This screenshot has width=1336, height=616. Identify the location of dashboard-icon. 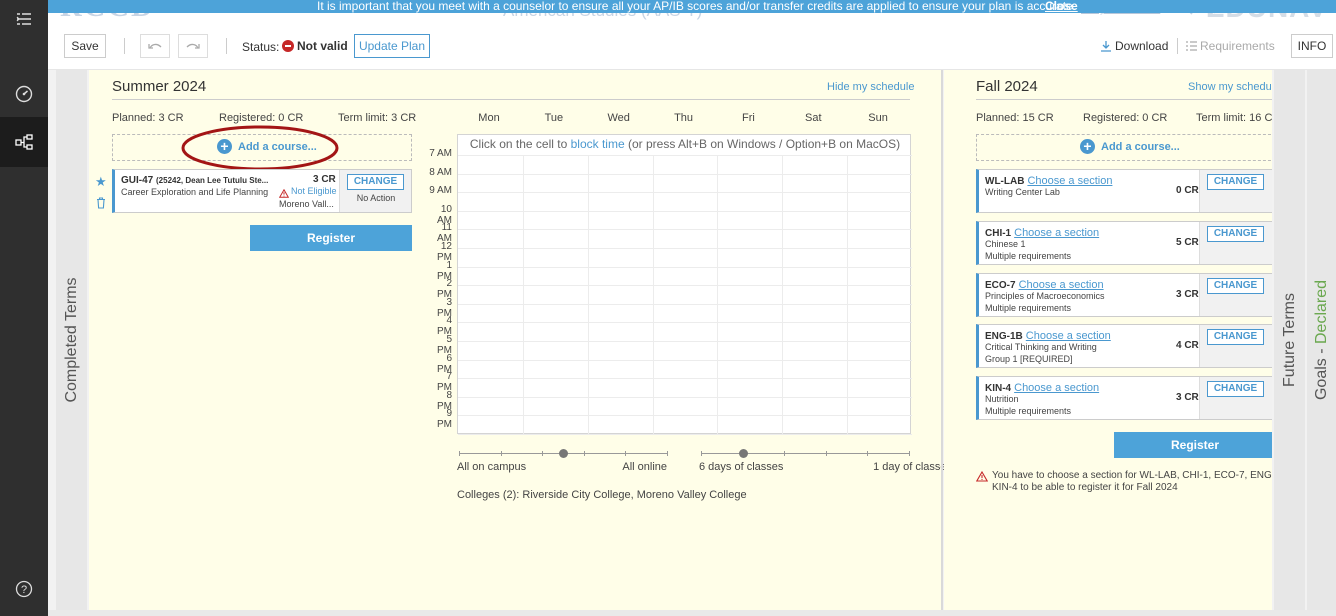
(24, 94).